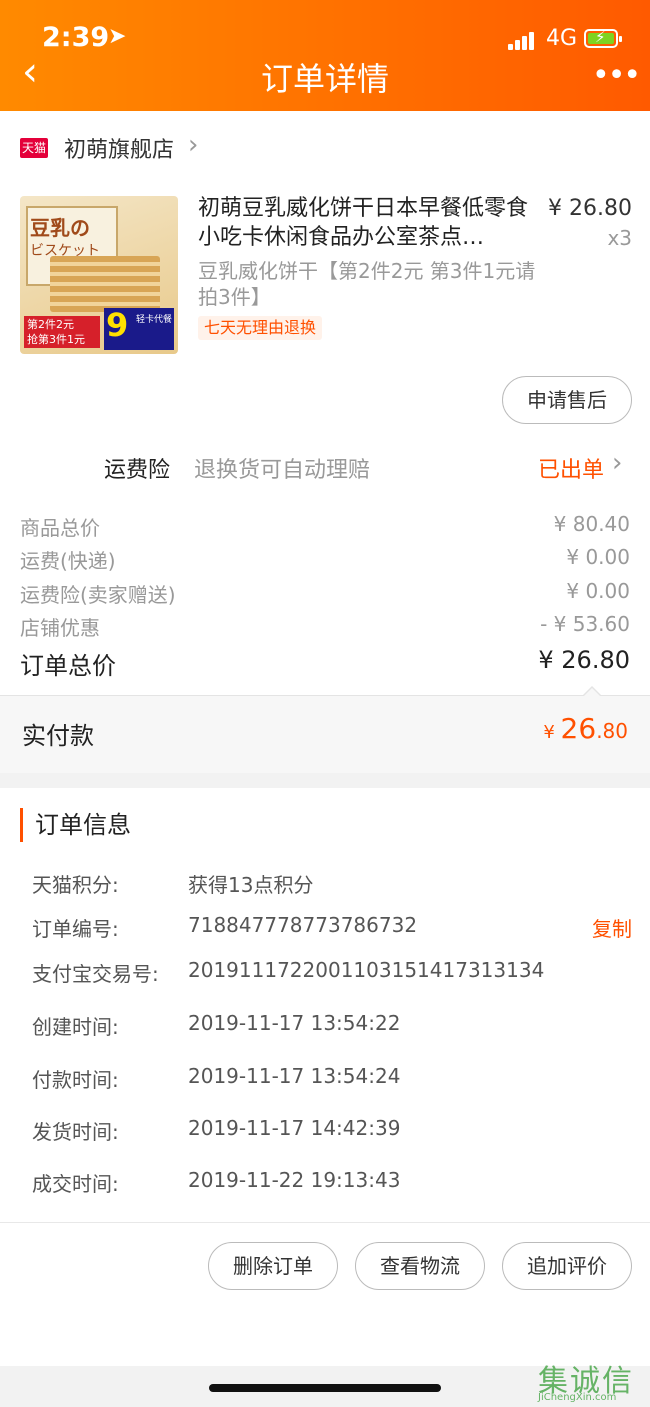  I want to click on fee-row: 店铺优惠 - ¥ 53.60, so click(325, 627).